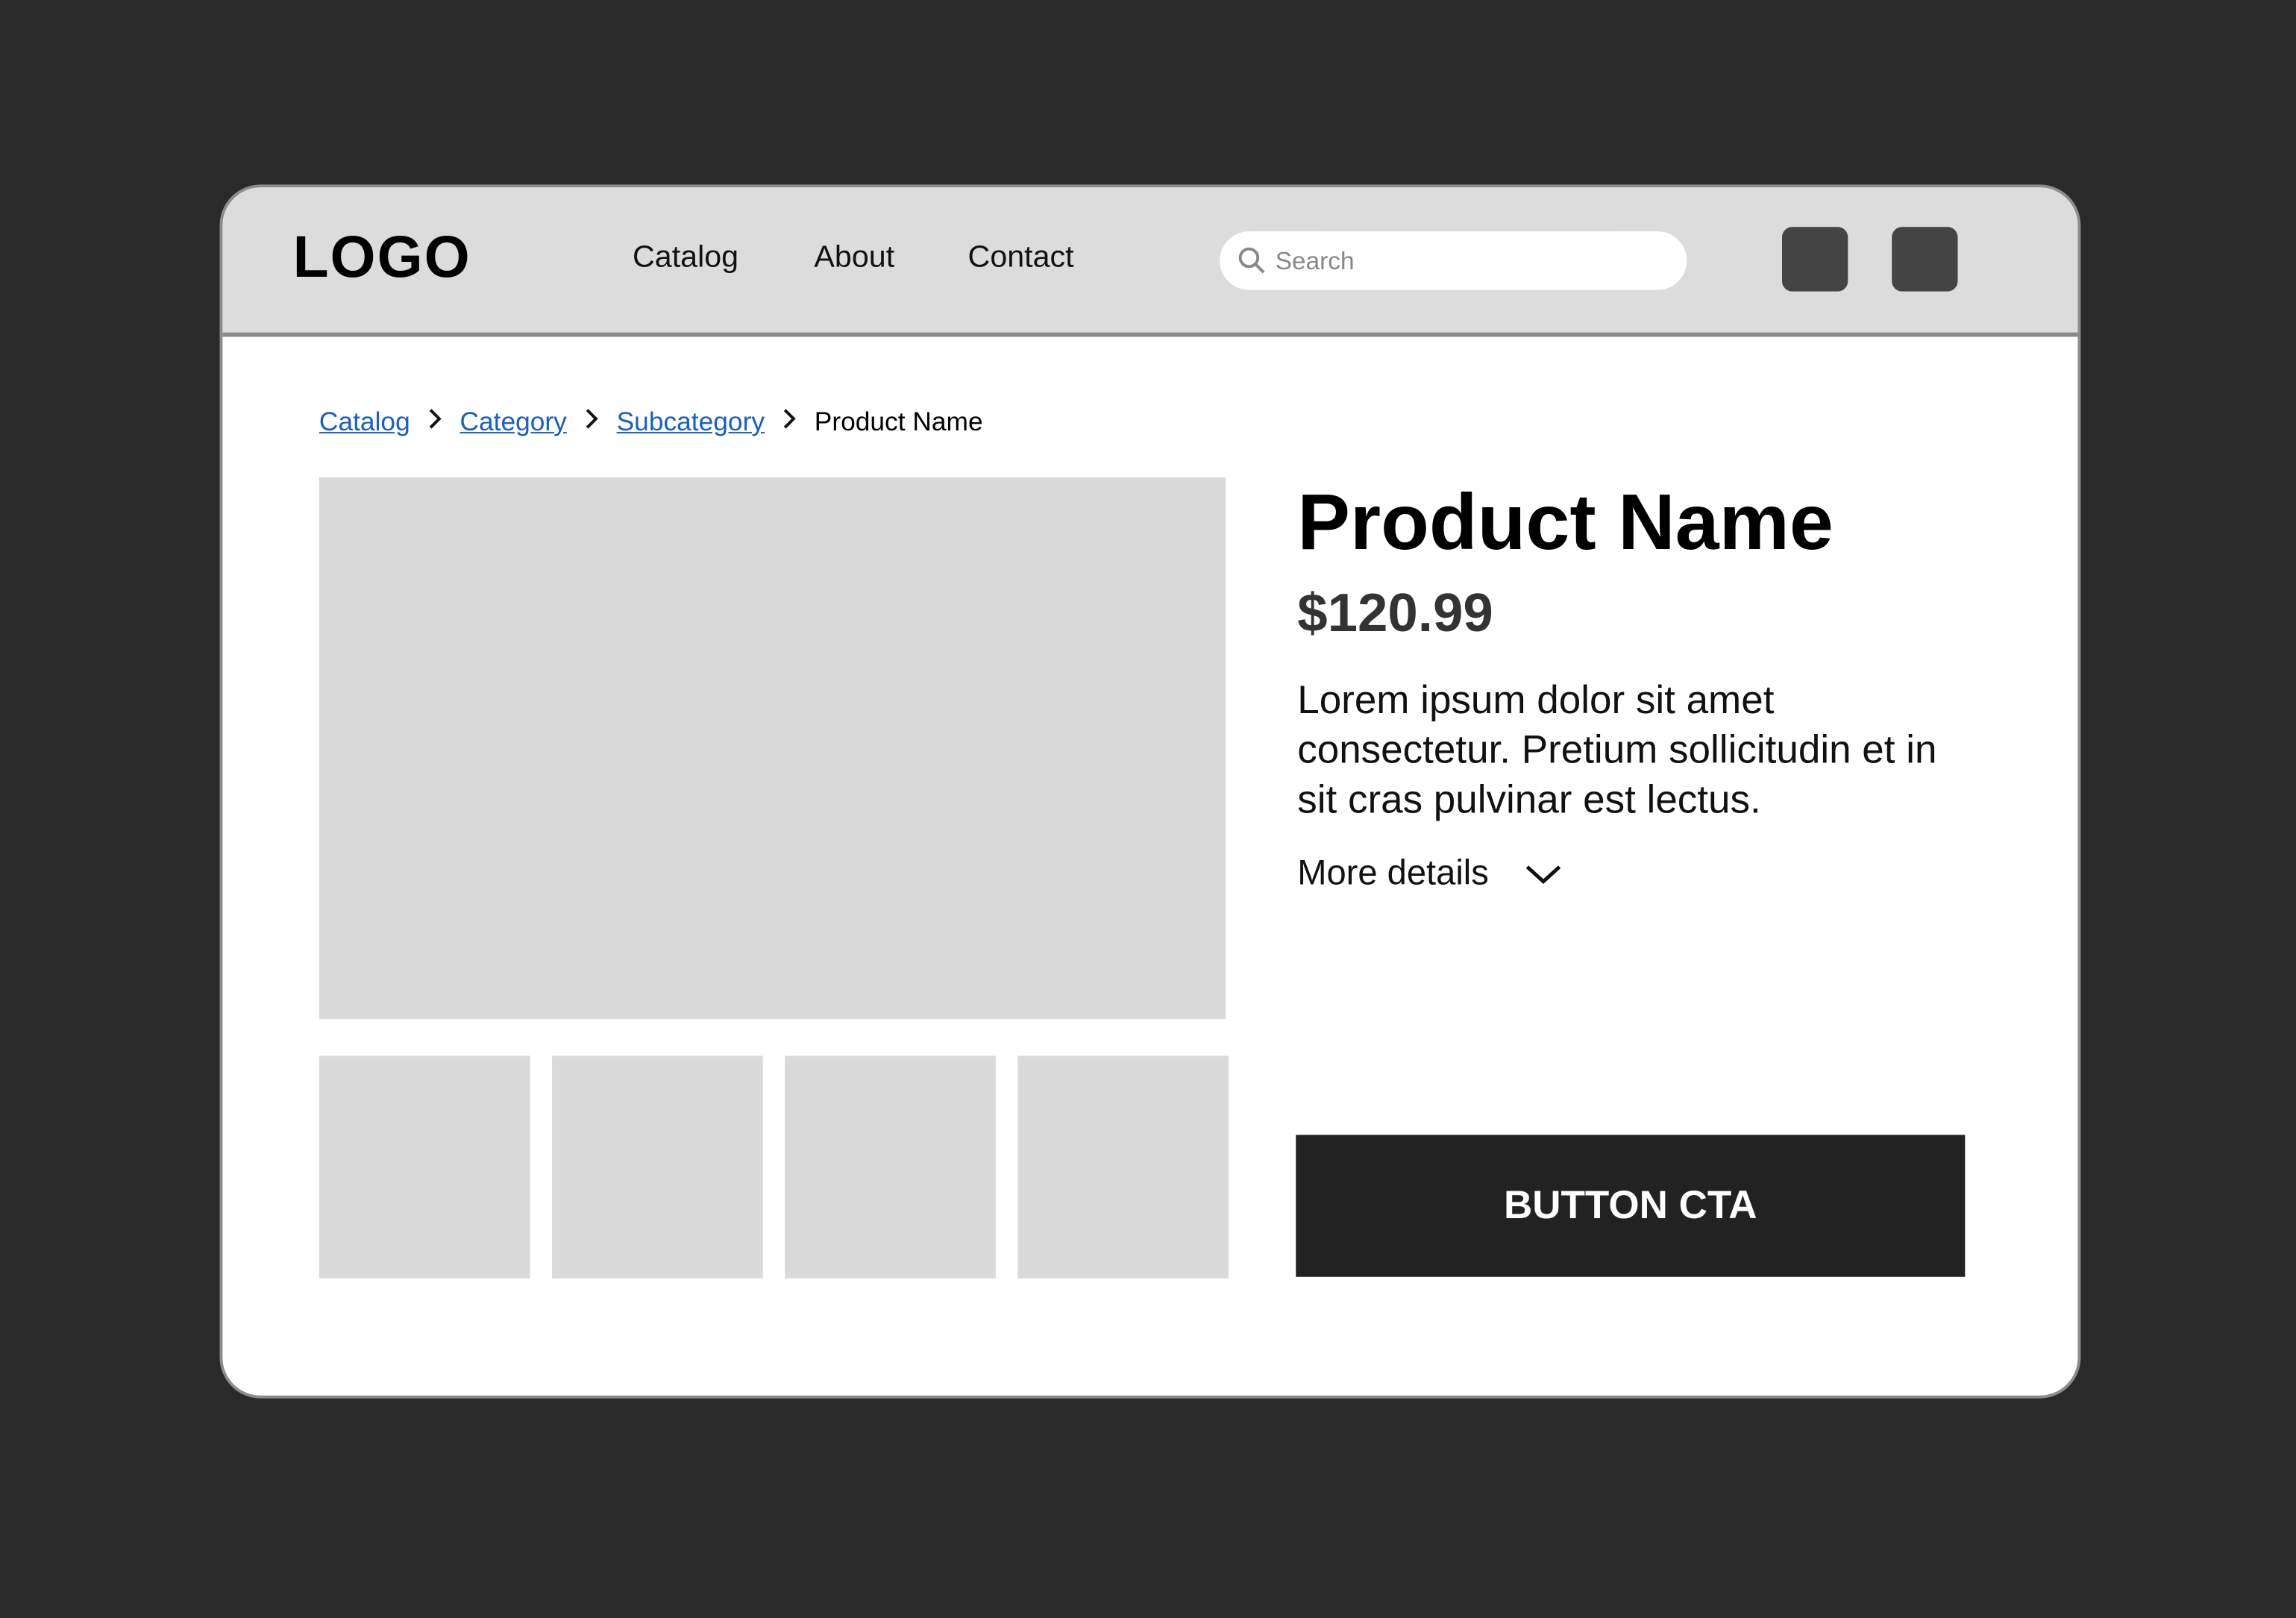 The height and width of the screenshot is (1618, 2296). What do you see at coordinates (1393, 873) in the screenshot?
I see `more-details-label: More details` at bounding box center [1393, 873].